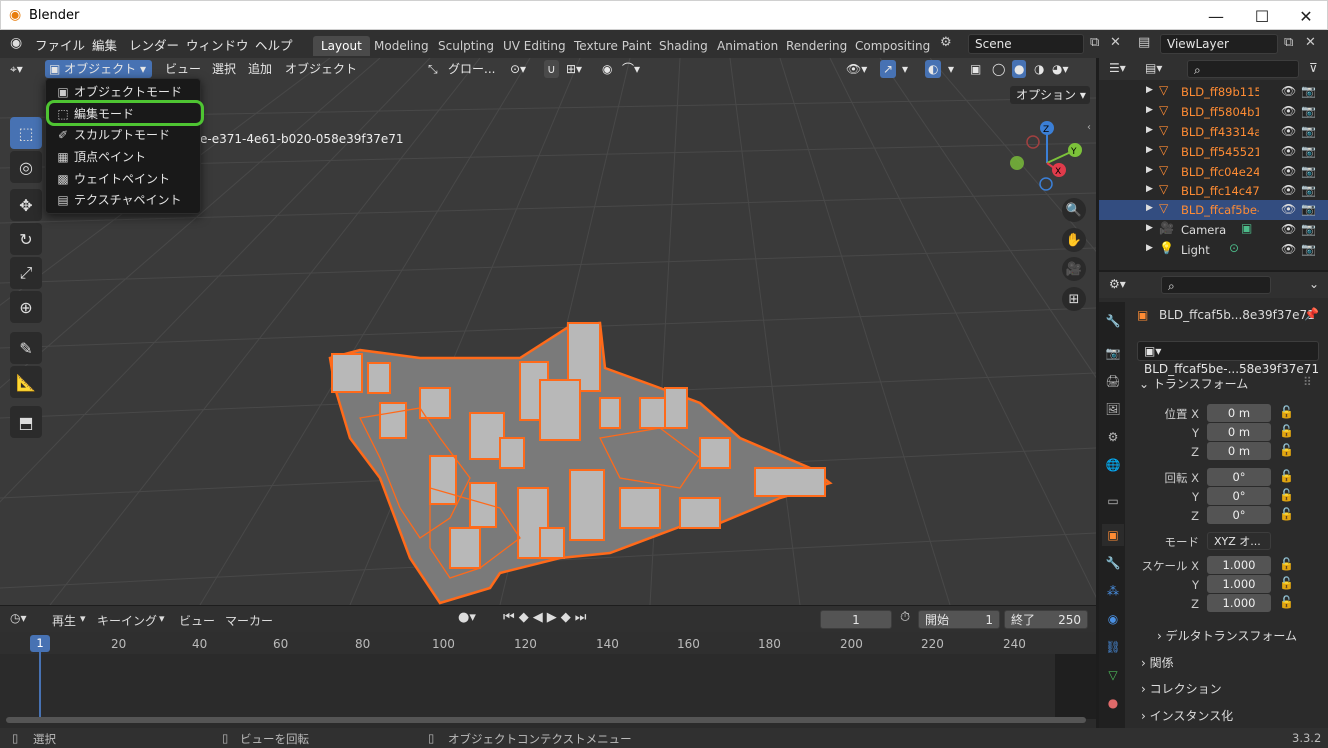 This screenshot has width=1328, height=748. What do you see at coordinates (1239, 413) in the screenshot?
I see `location-x-field: 0 m` at bounding box center [1239, 413].